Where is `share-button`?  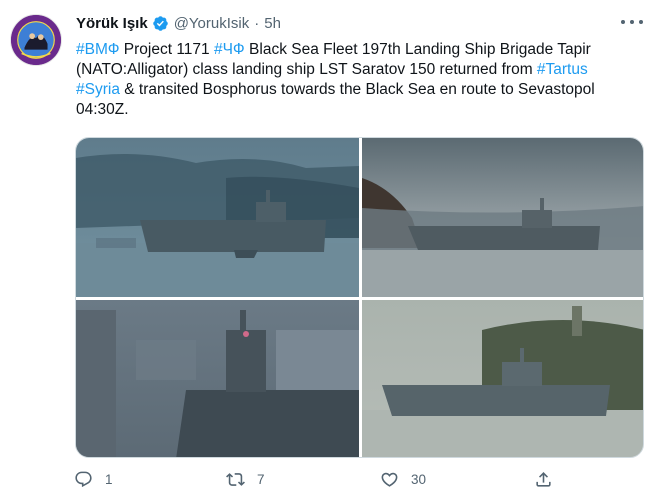 share-button is located at coordinates (543, 479).